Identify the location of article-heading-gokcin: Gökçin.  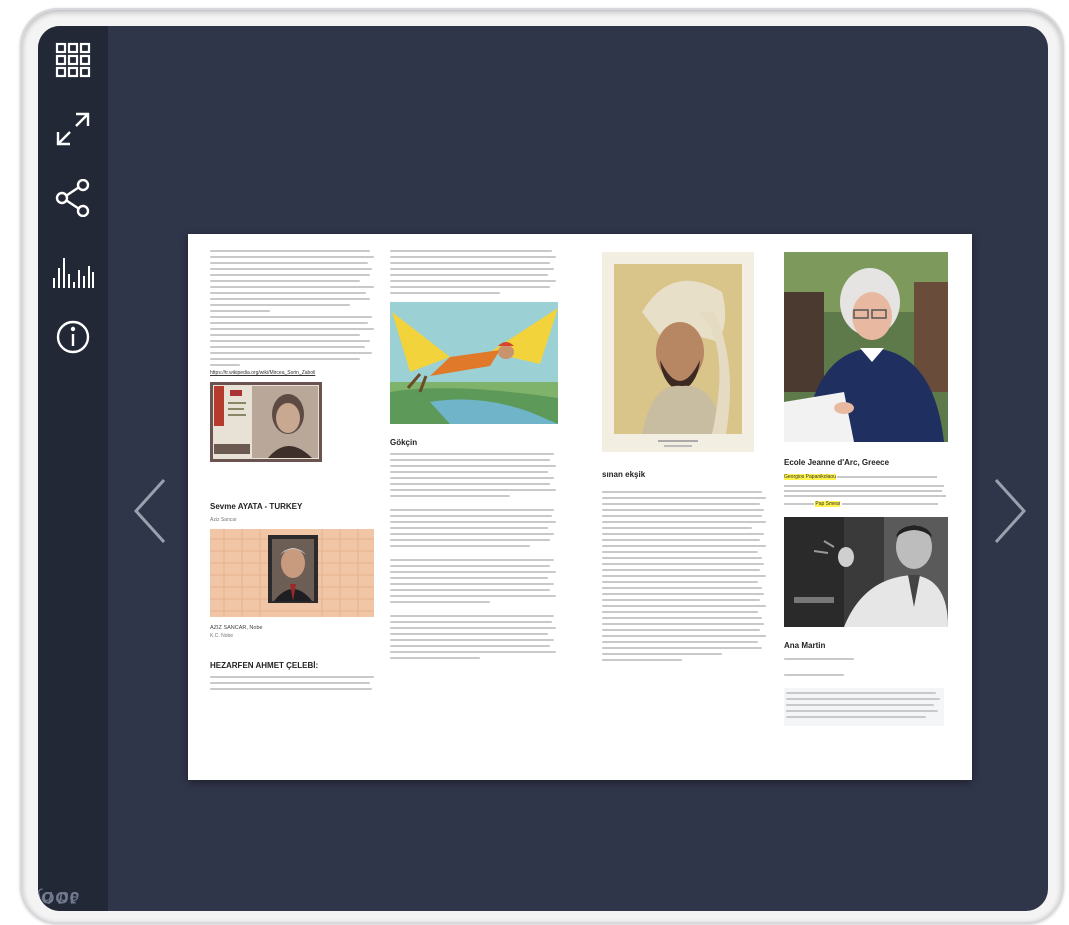
(404, 442).